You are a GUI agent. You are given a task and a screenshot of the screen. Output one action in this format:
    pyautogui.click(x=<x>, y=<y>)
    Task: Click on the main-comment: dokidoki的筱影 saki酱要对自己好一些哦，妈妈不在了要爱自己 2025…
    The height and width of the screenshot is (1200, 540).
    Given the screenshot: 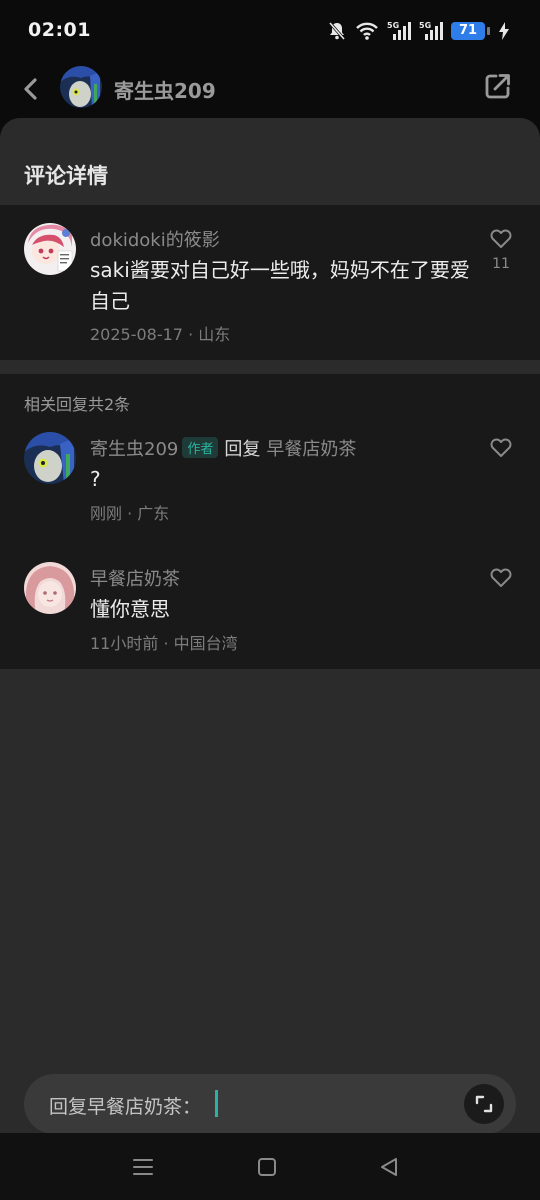 What is the action you would take?
    pyautogui.click(x=270, y=282)
    